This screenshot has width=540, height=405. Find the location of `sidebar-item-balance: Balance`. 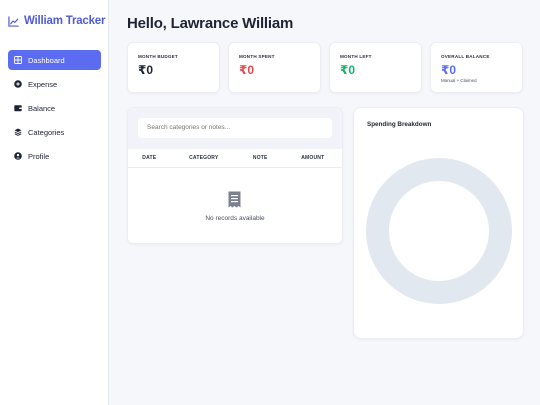

sidebar-item-balance: Balance is located at coordinates (54, 108).